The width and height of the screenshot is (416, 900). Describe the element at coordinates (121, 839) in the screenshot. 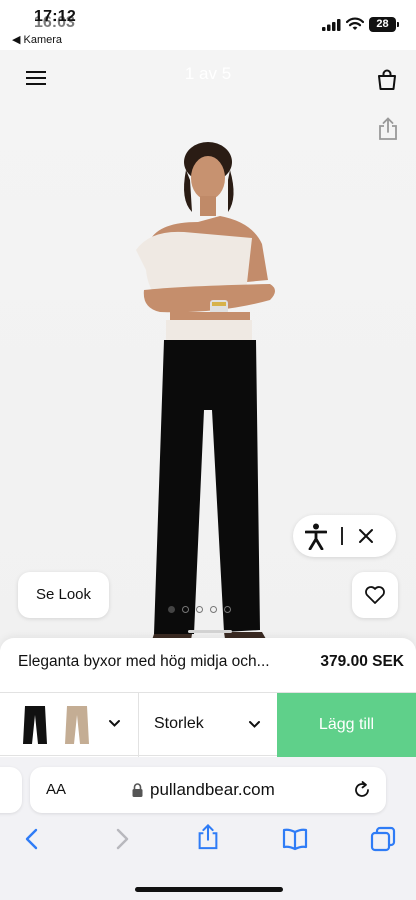

I see `forward-arrow-icon` at that location.